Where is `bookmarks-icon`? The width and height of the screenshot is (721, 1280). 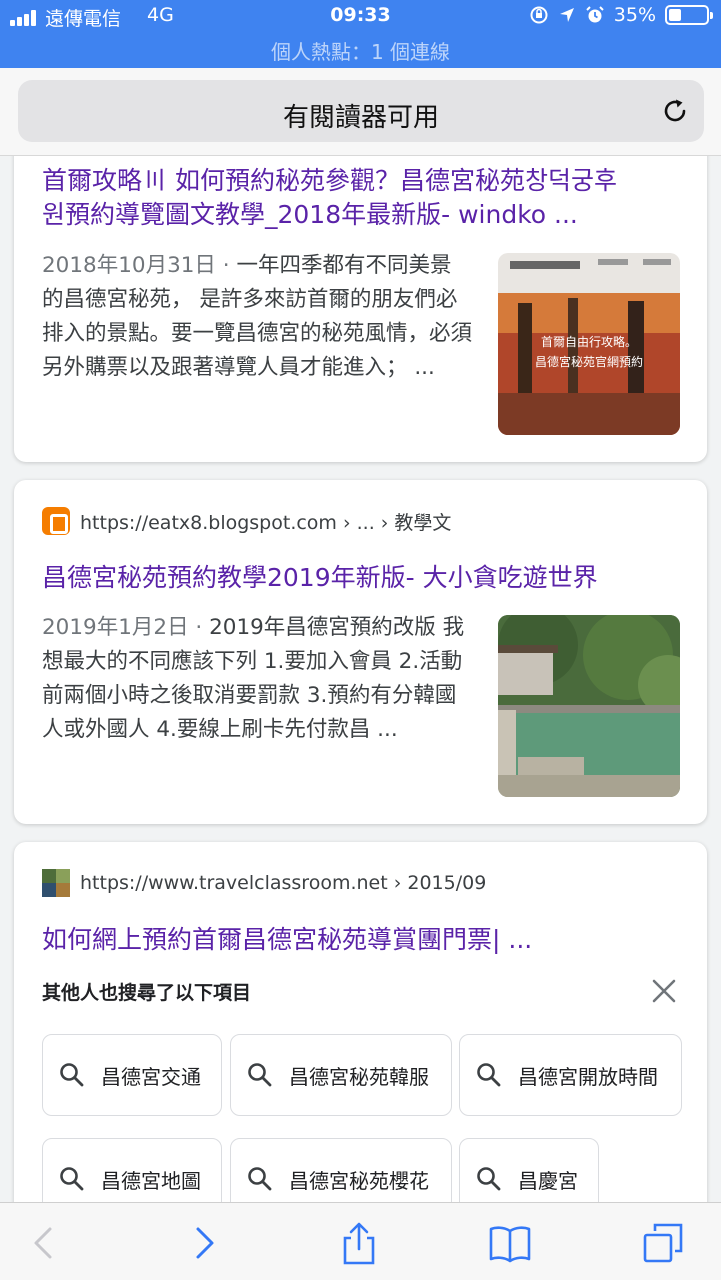 bookmarks-icon is located at coordinates (510, 1243).